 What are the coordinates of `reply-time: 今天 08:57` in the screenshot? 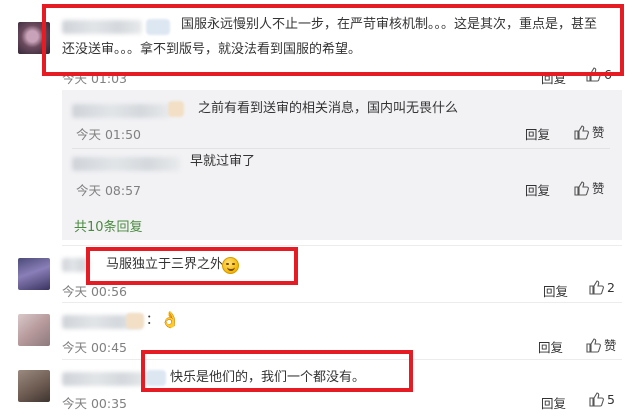 It's located at (108, 190).